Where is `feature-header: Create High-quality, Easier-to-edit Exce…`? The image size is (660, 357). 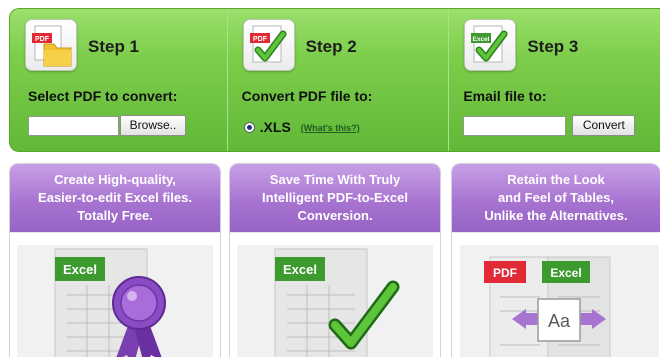 feature-header: Create High-quality, Easier-to-edit Exce… is located at coordinates (115, 198).